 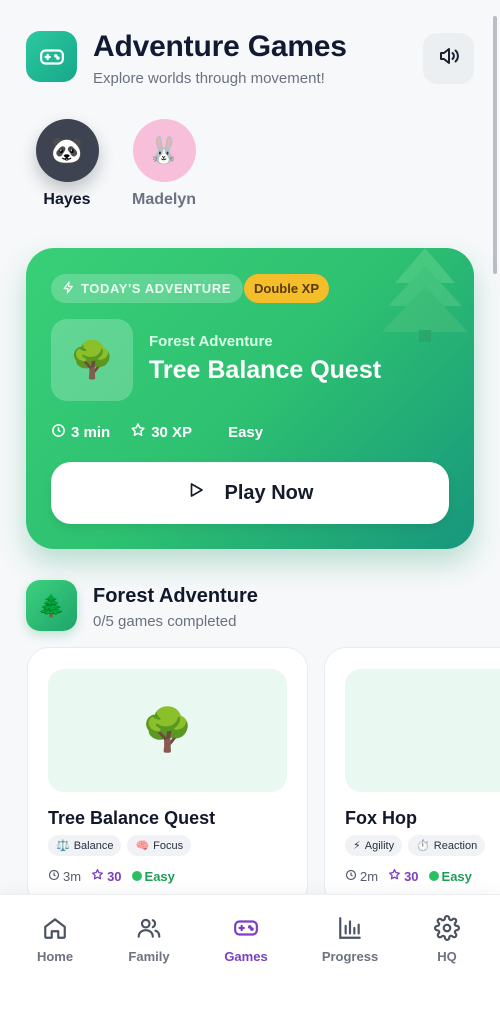 I want to click on nav-hq: HQ, so click(x=447, y=938).